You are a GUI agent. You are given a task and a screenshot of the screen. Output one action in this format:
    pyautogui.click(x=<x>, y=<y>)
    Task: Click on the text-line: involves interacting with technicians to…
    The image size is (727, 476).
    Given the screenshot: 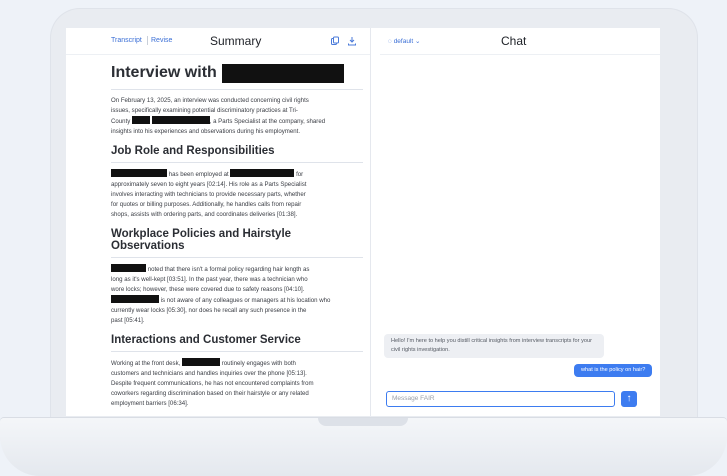 What is the action you would take?
    pyautogui.click(x=208, y=194)
    